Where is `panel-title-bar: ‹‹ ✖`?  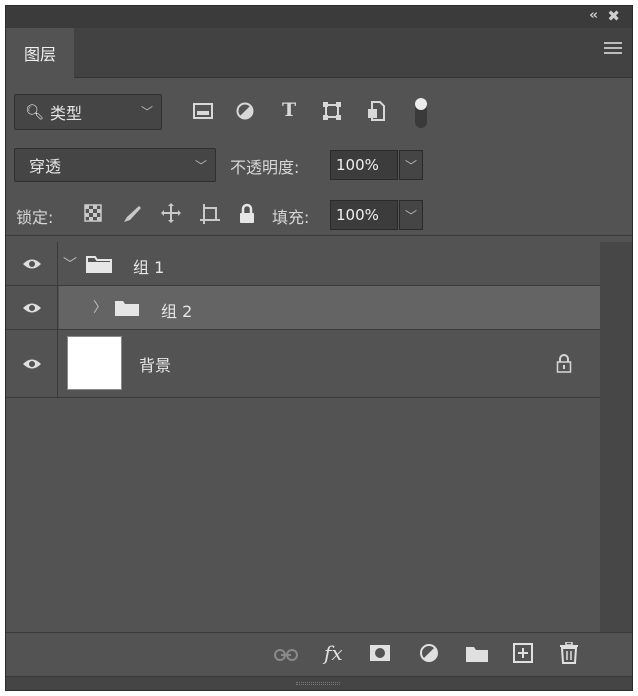
panel-title-bar: ‹‹ ✖ is located at coordinates (319, 17).